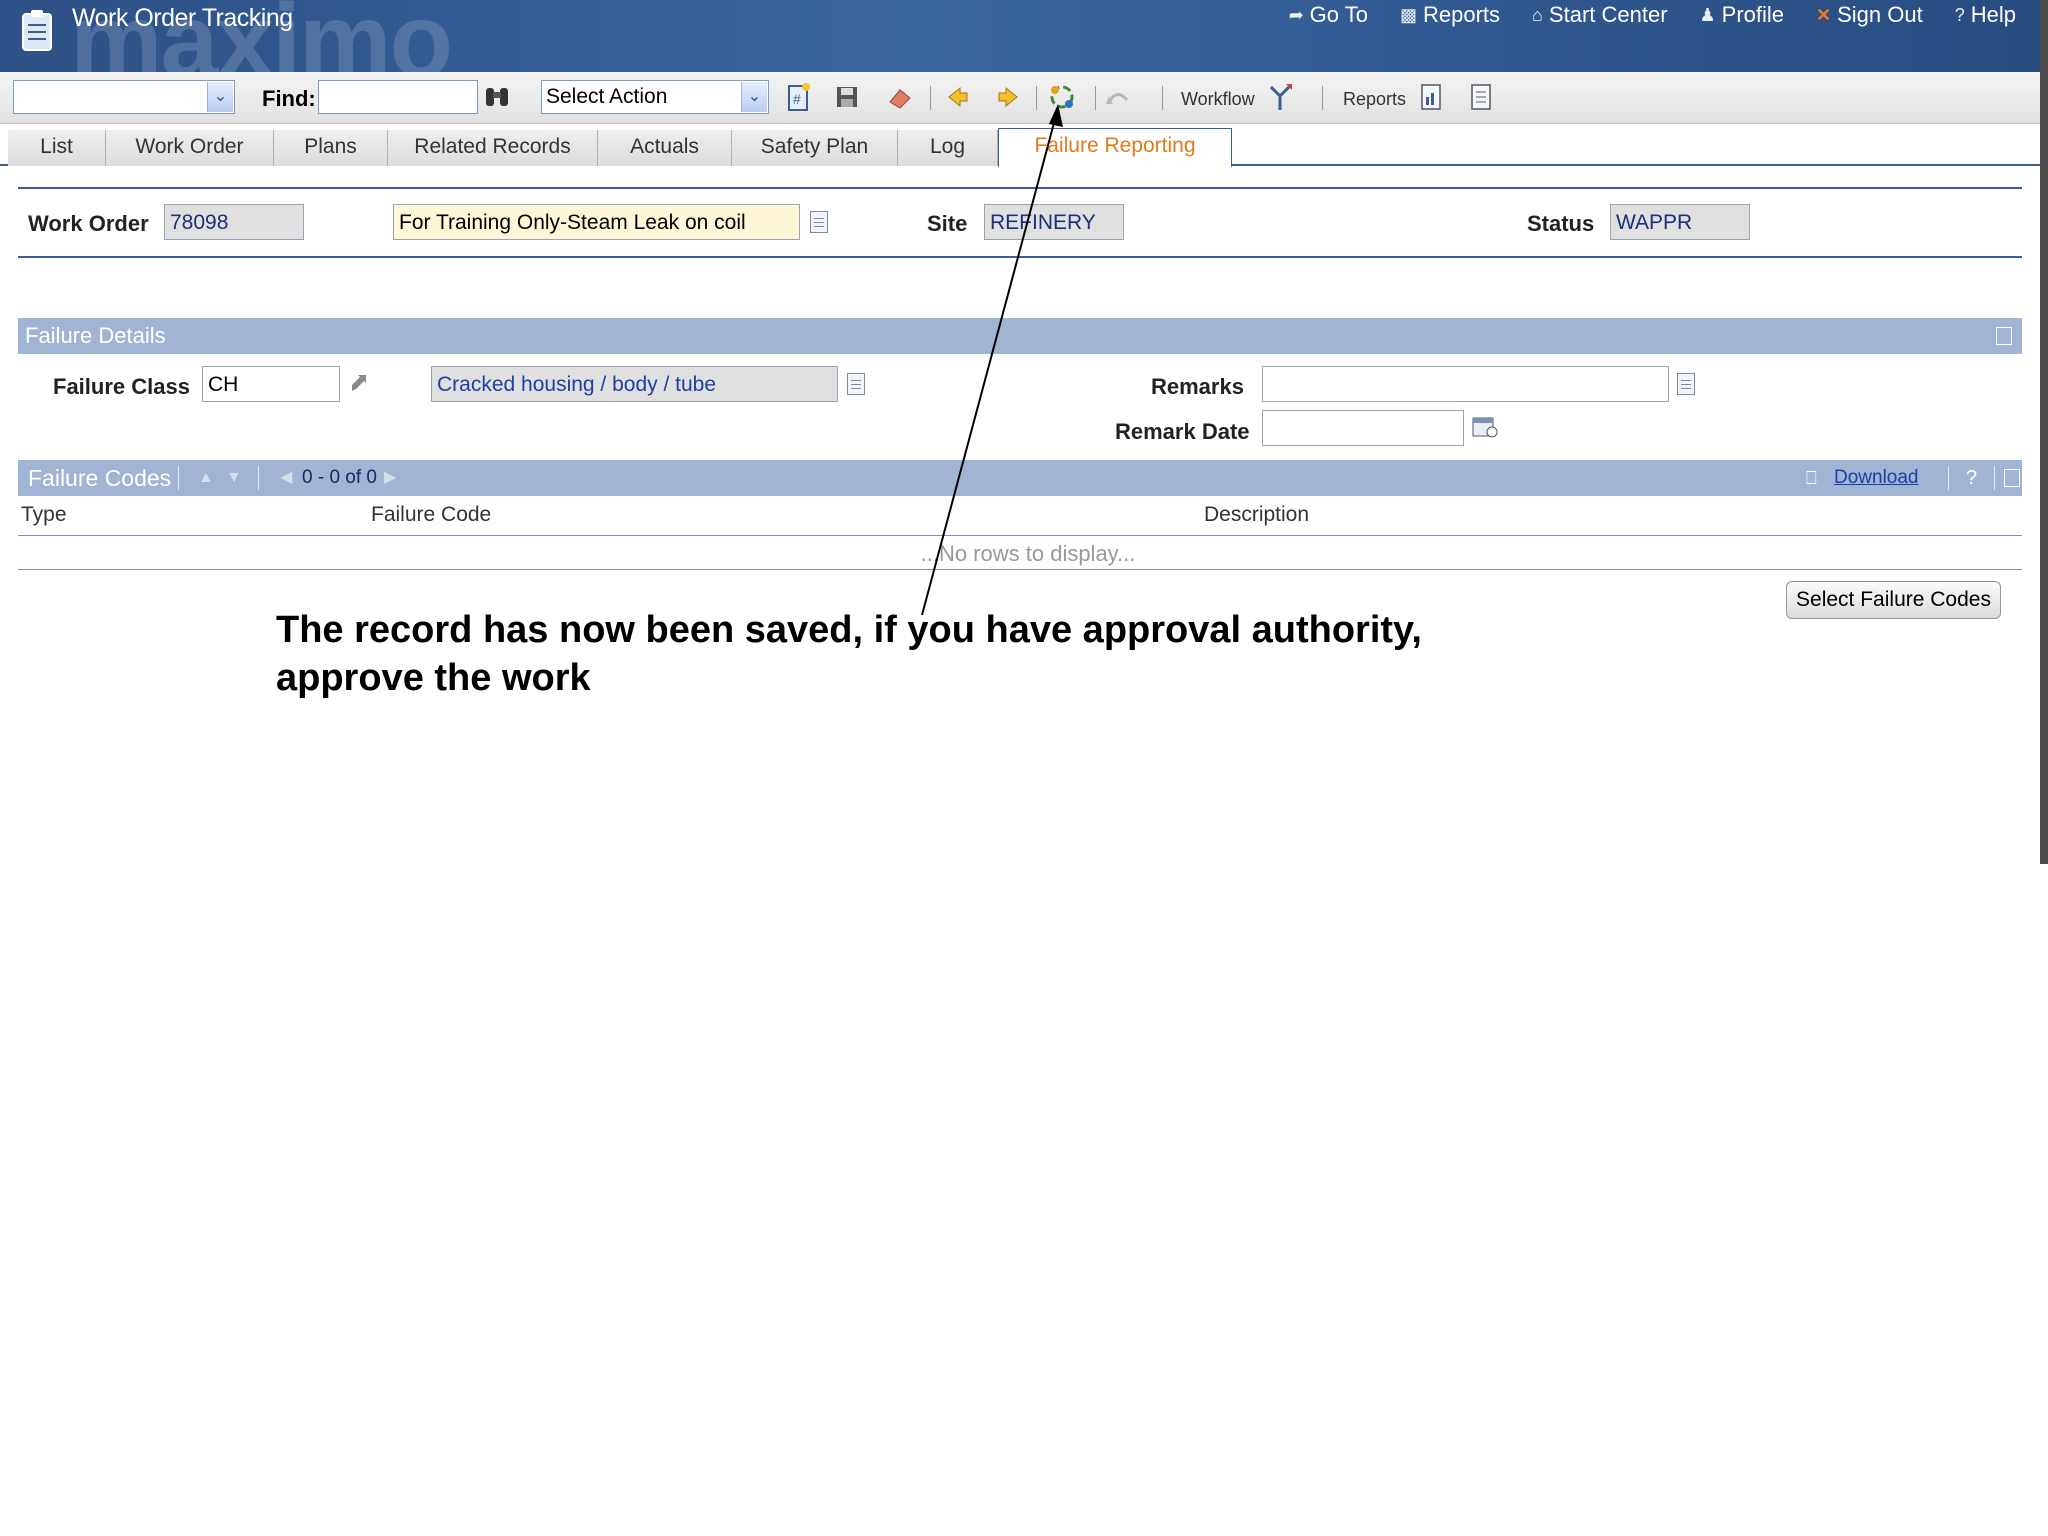 This screenshot has width=2048, height=1536. I want to click on window-edge, so click(2044, 432).